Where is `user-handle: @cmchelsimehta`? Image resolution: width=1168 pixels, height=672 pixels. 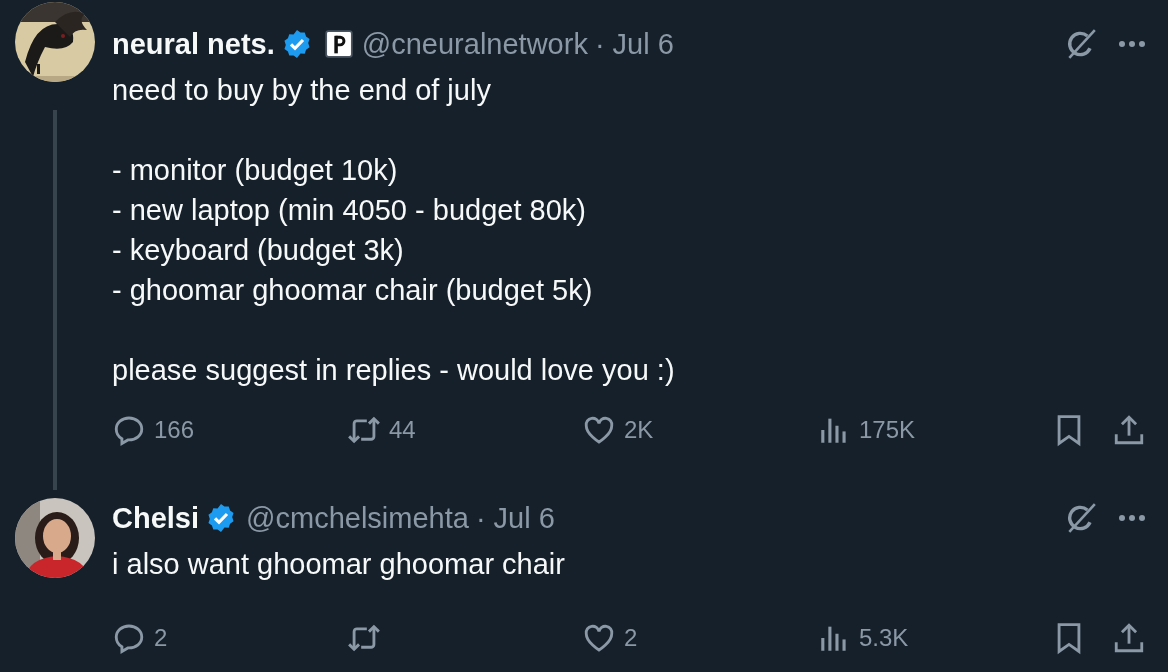
user-handle: @cmchelsimehta is located at coordinates (357, 518).